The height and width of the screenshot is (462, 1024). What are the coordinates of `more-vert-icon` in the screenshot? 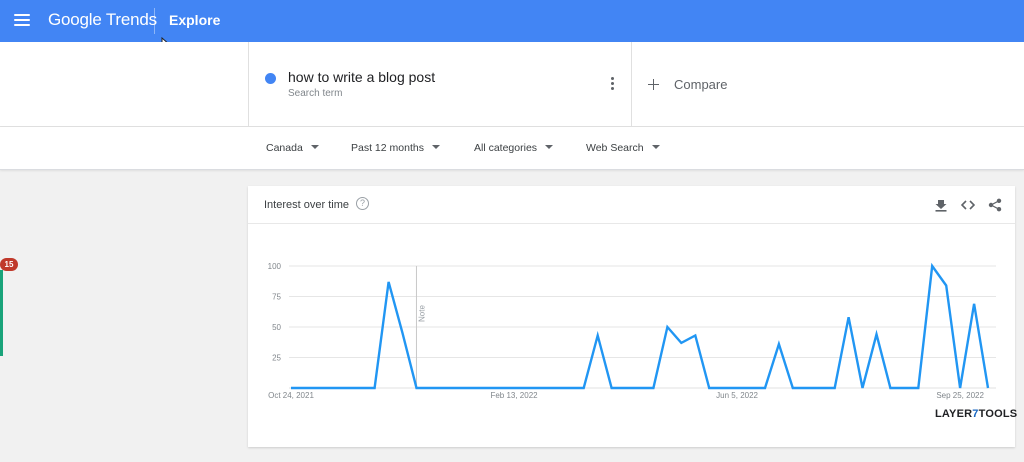 It's located at (613, 84).